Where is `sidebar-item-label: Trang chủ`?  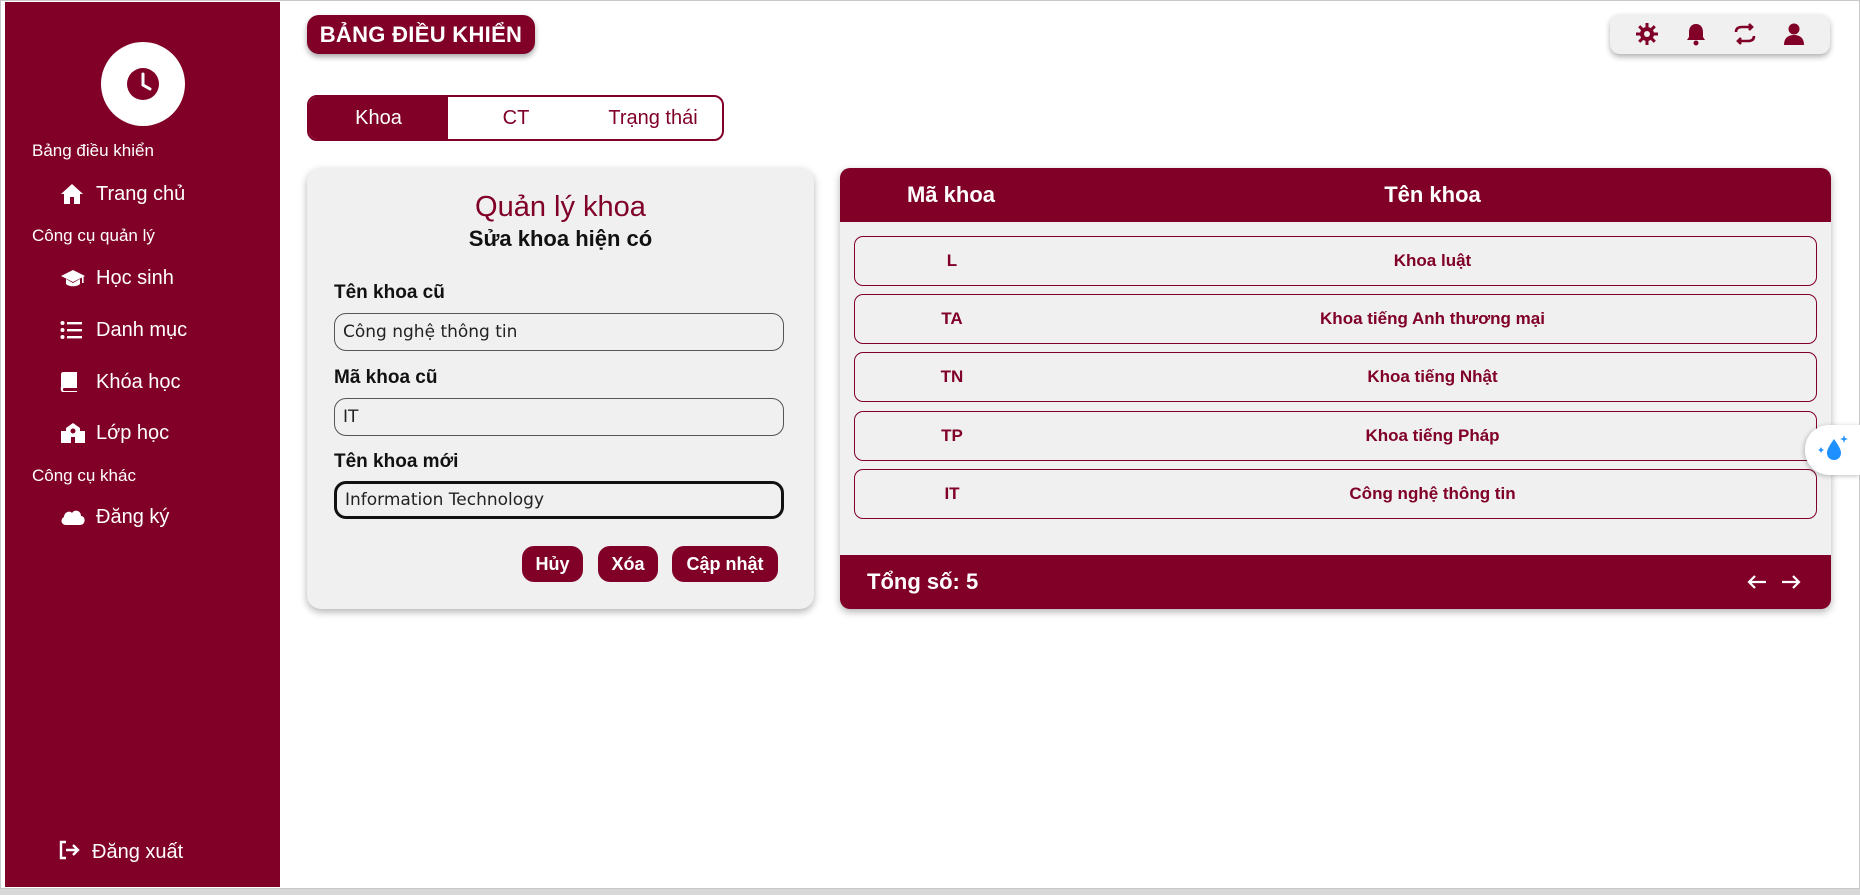 sidebar-item-label: Trang chủ is located at coordinates (141, 193).